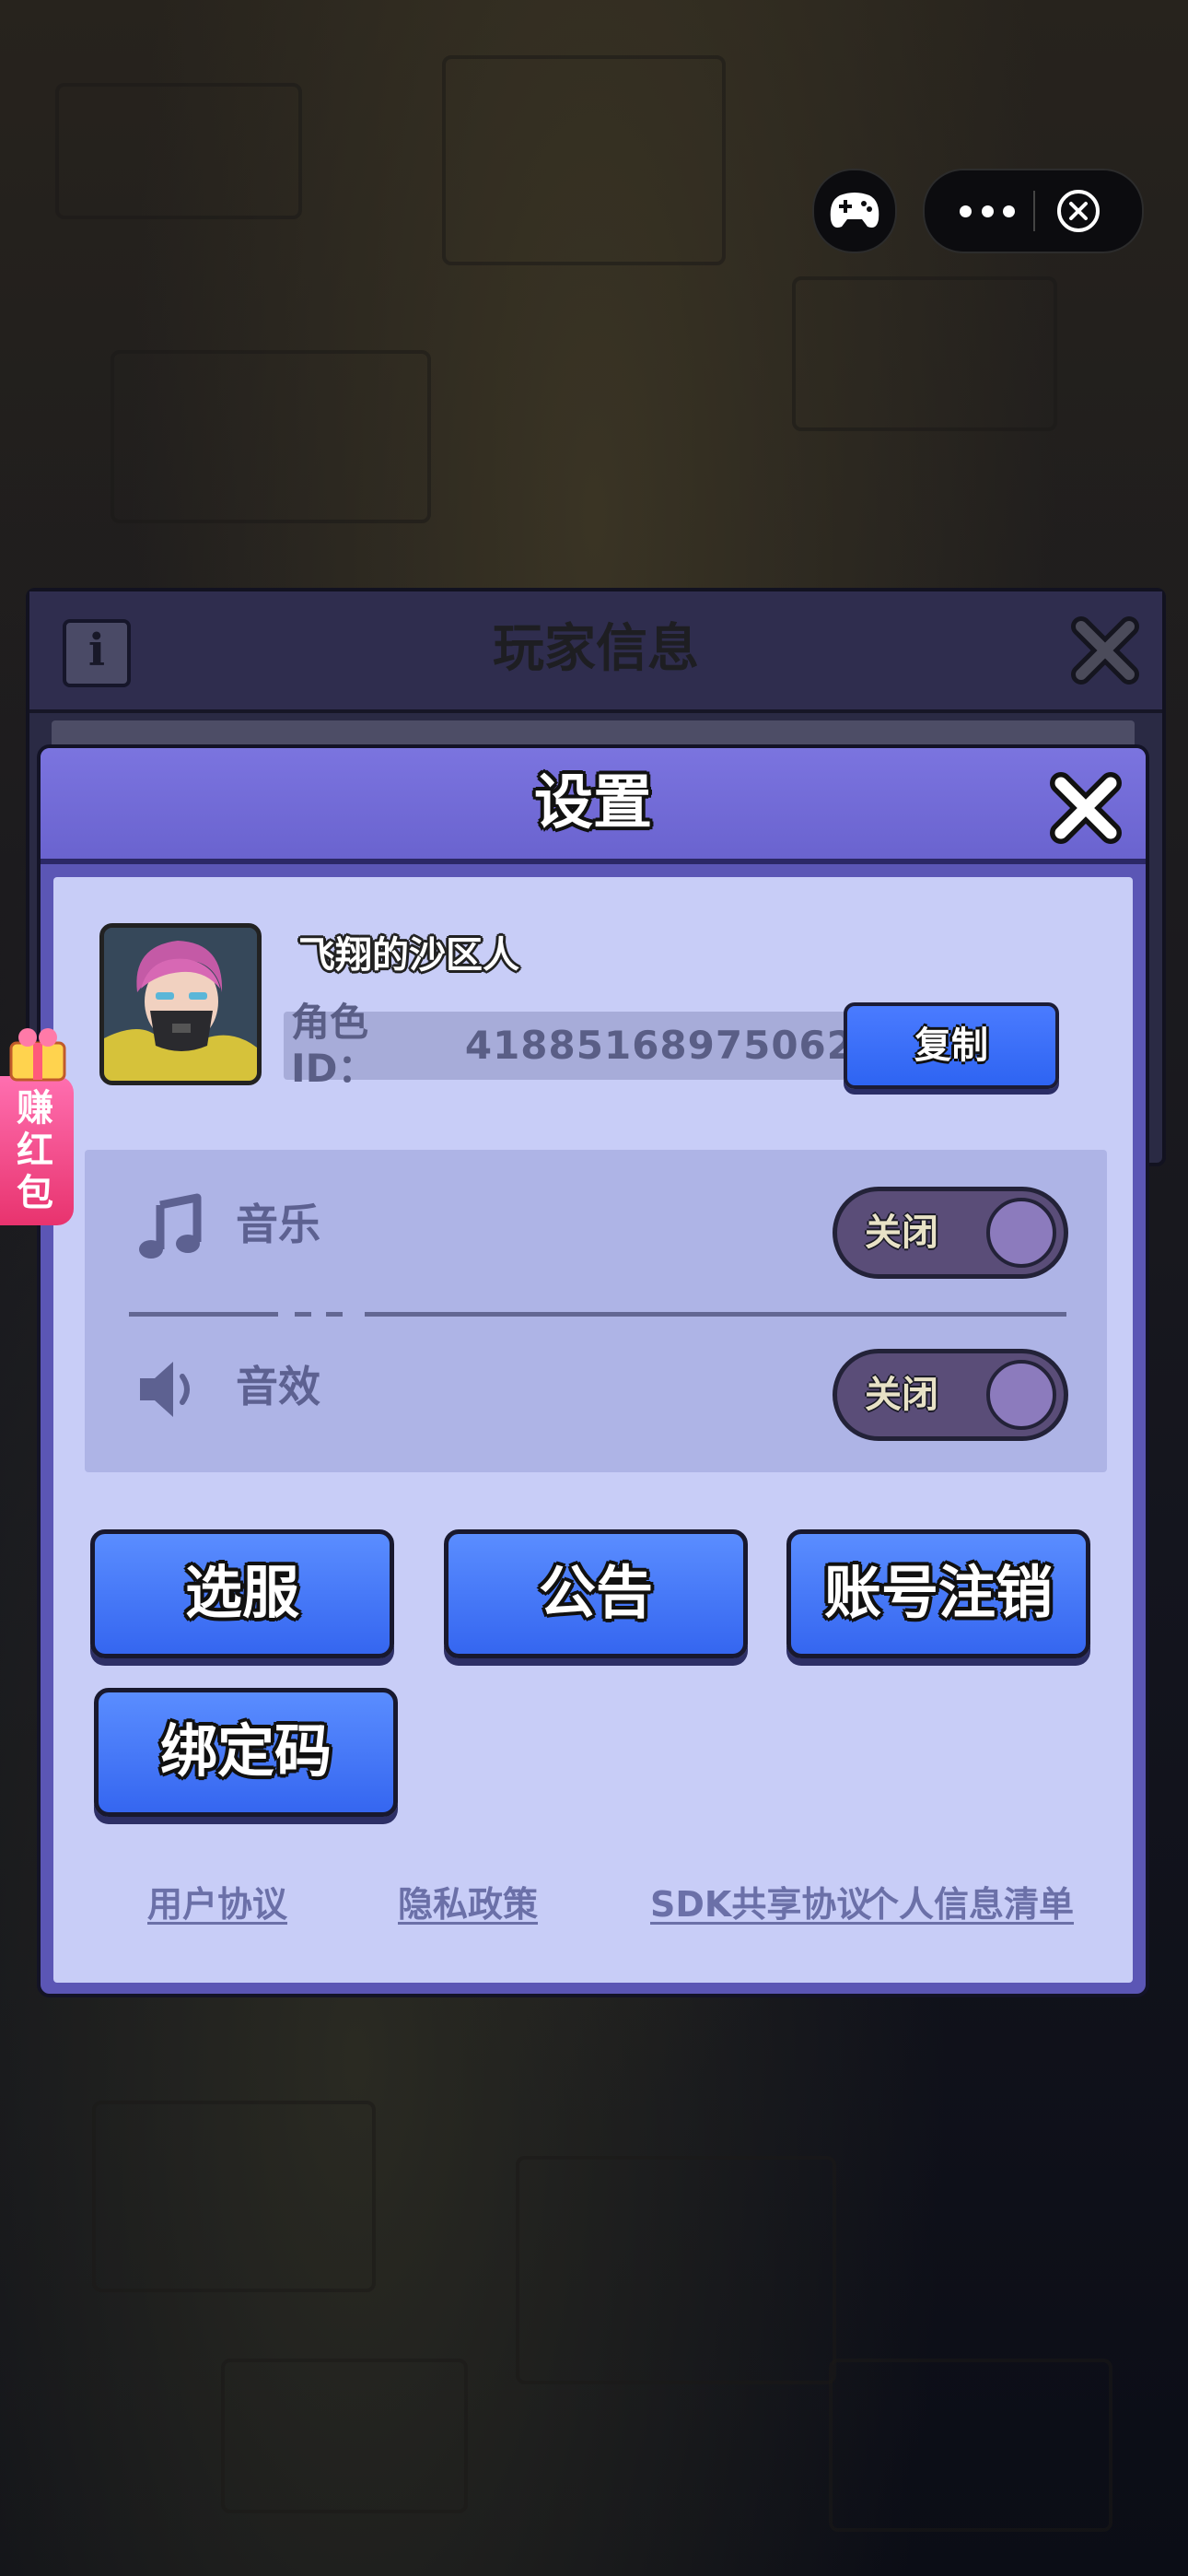 The image size is (1188, 2576). I want to click on sfx-toggle: 关闭, so click(951, 1395).